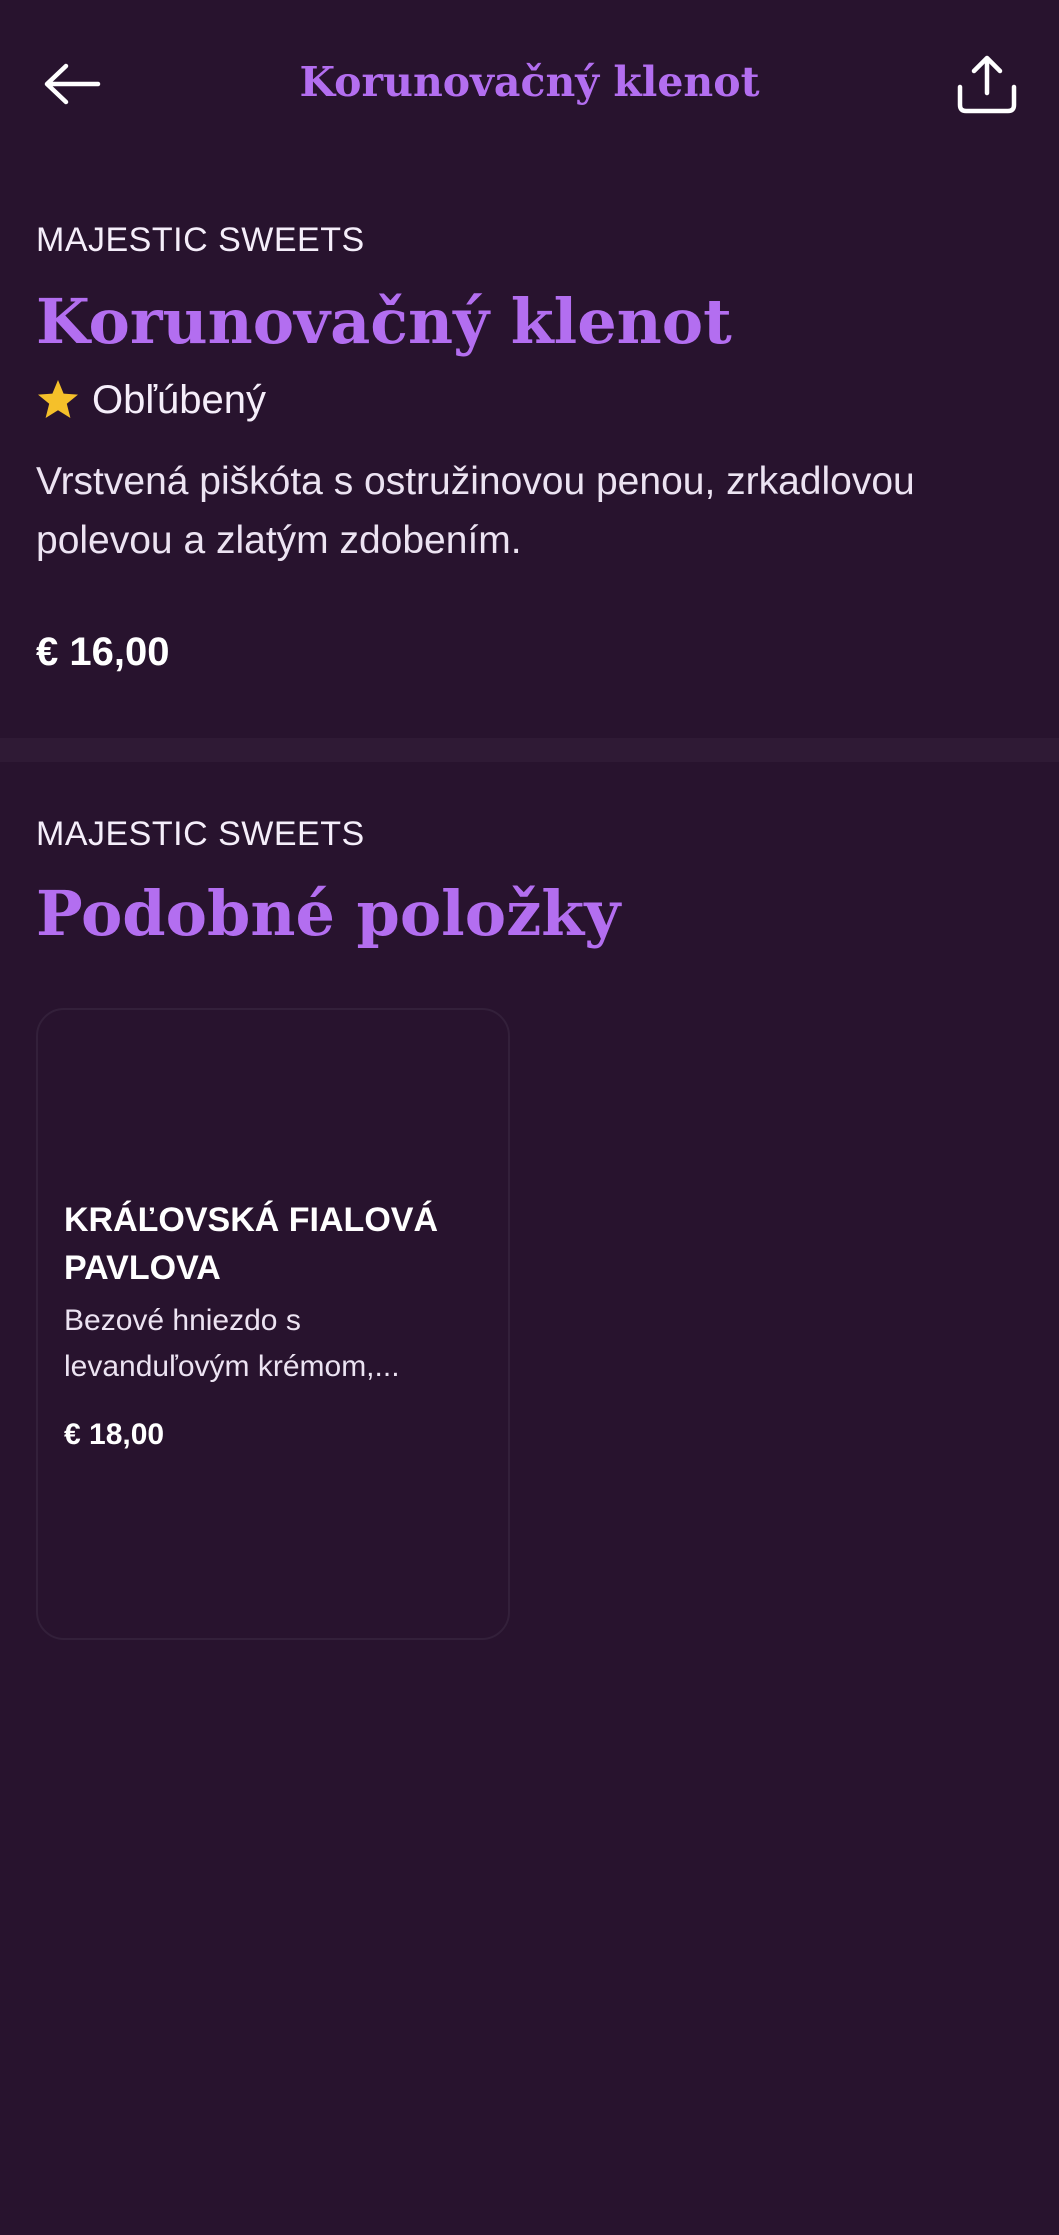 The width and height of the screenshot is (1059, 2235). What do you see at coordinates (531, 400) in the screenshot?
I see `favorite-badge: Obľúbený` at bounding box center [531, 400].